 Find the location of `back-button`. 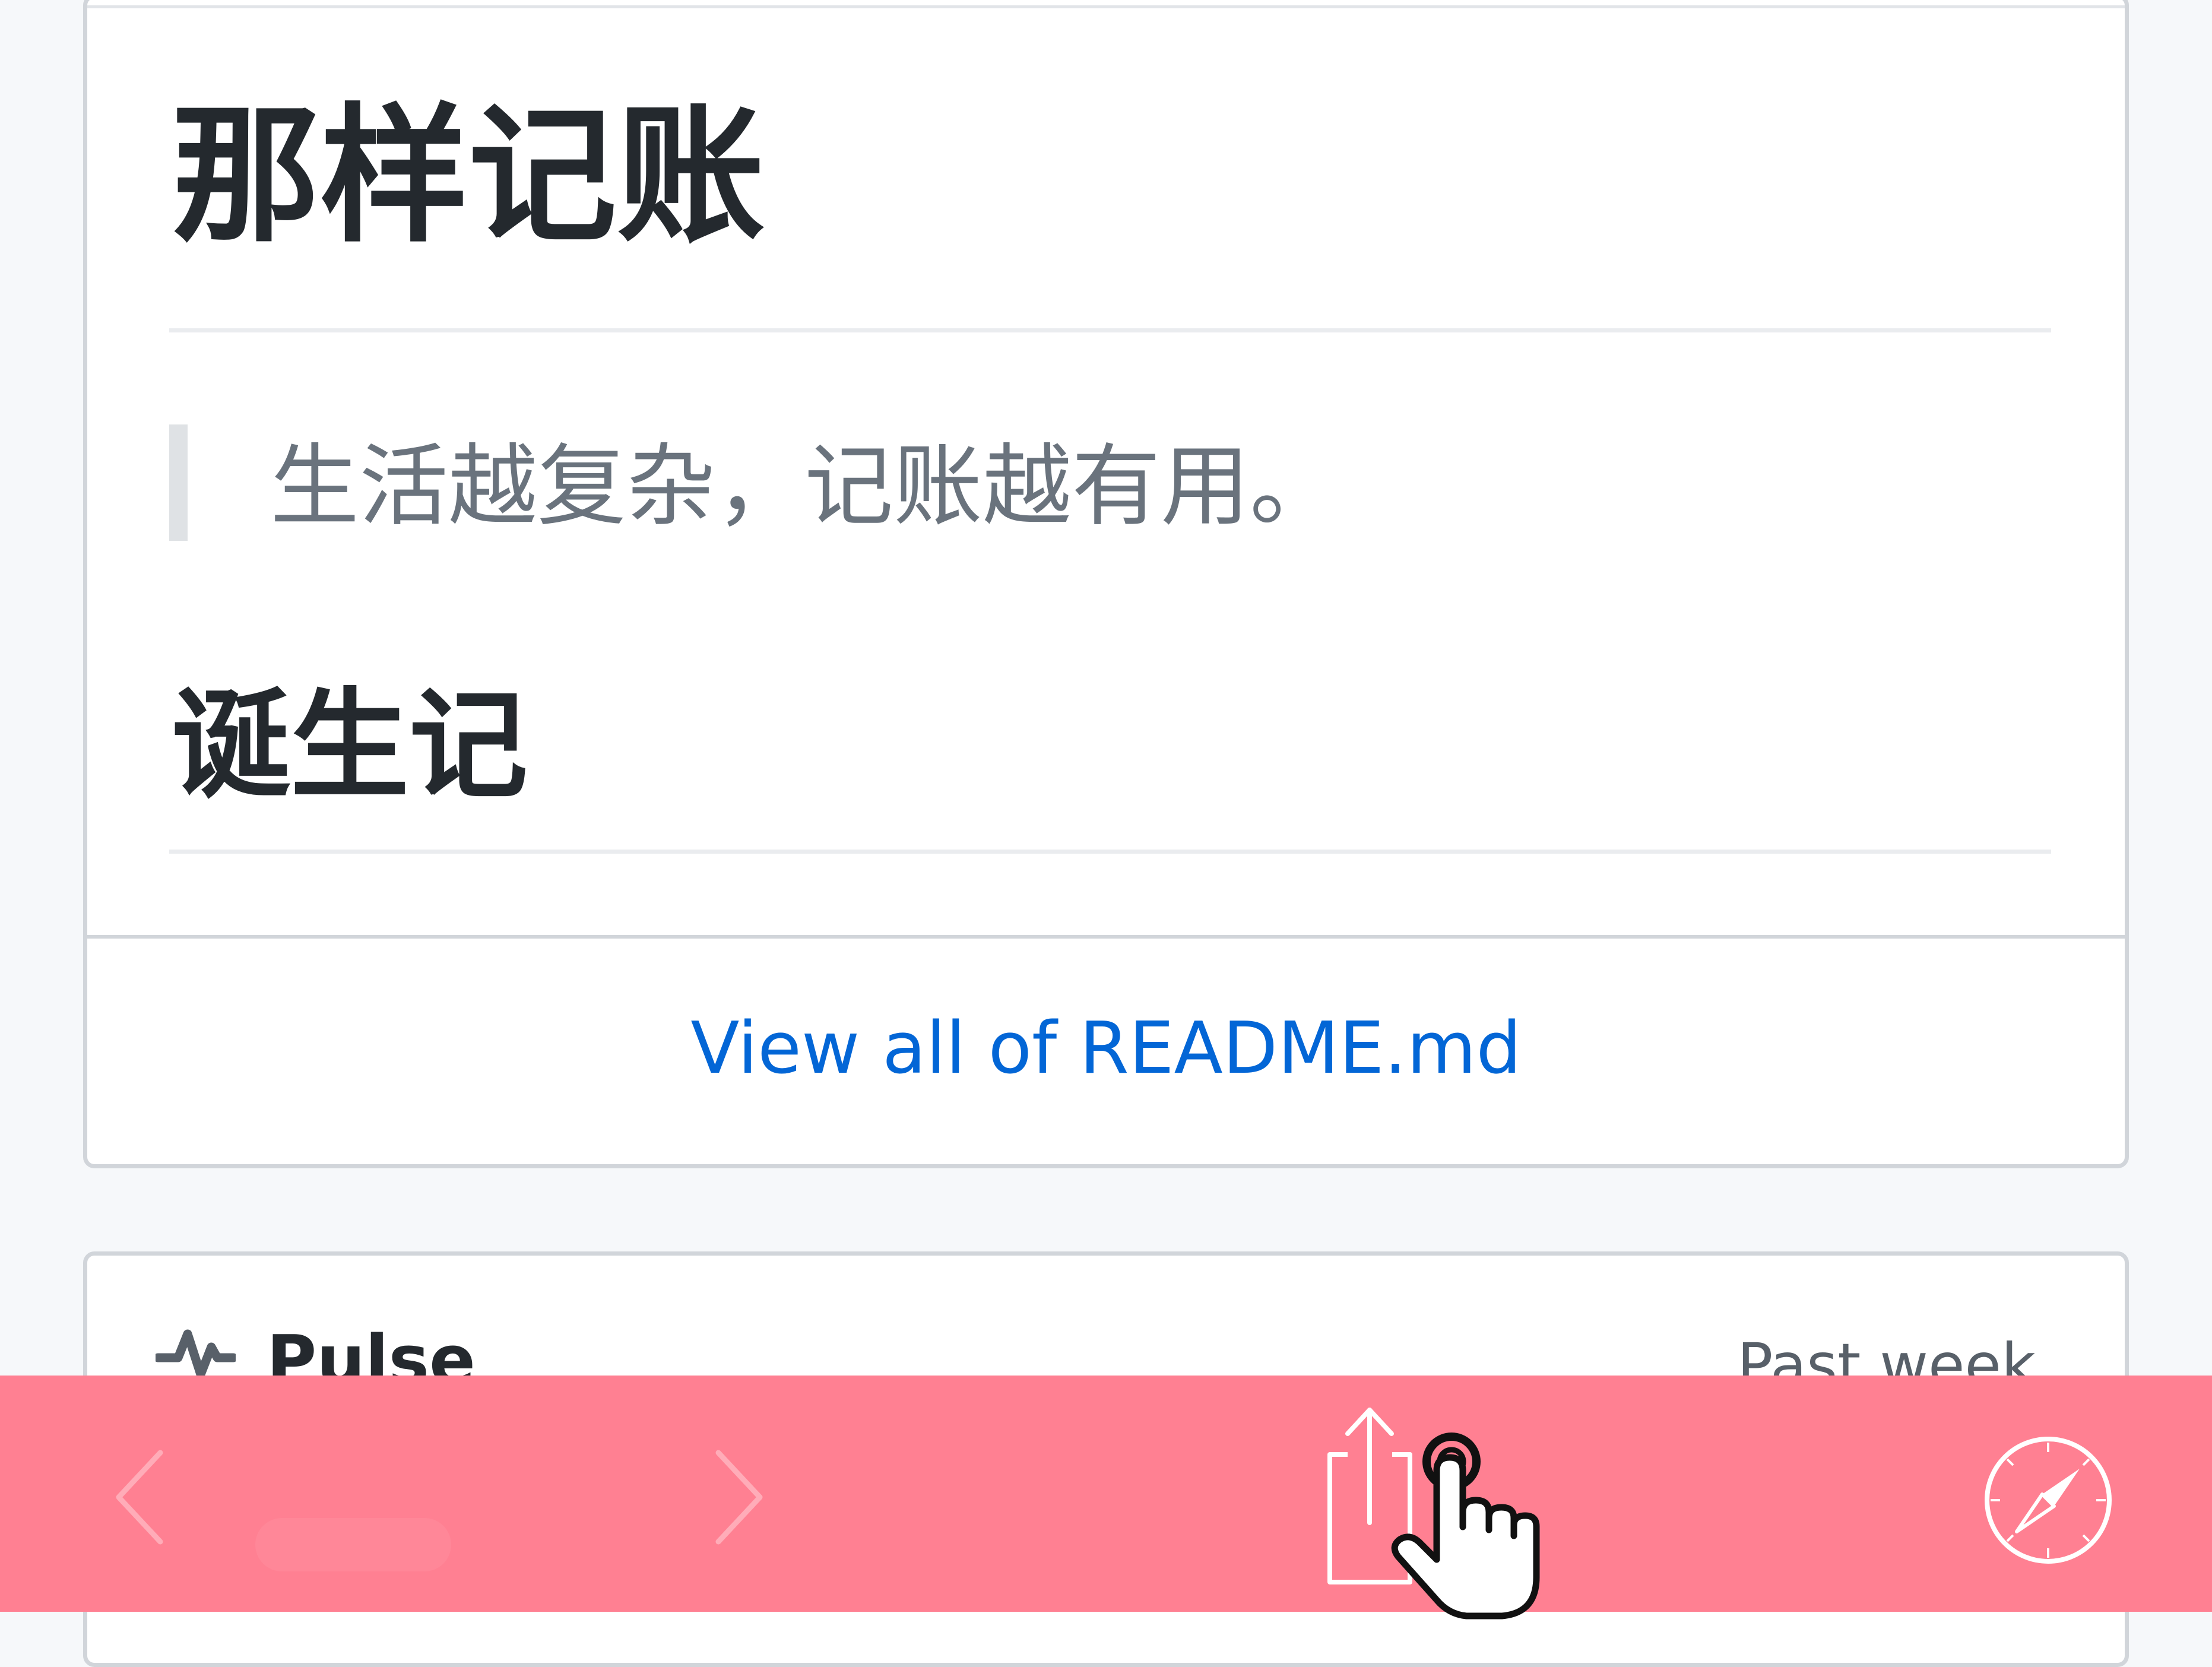

back-button is located at coordinates (142, 1497).